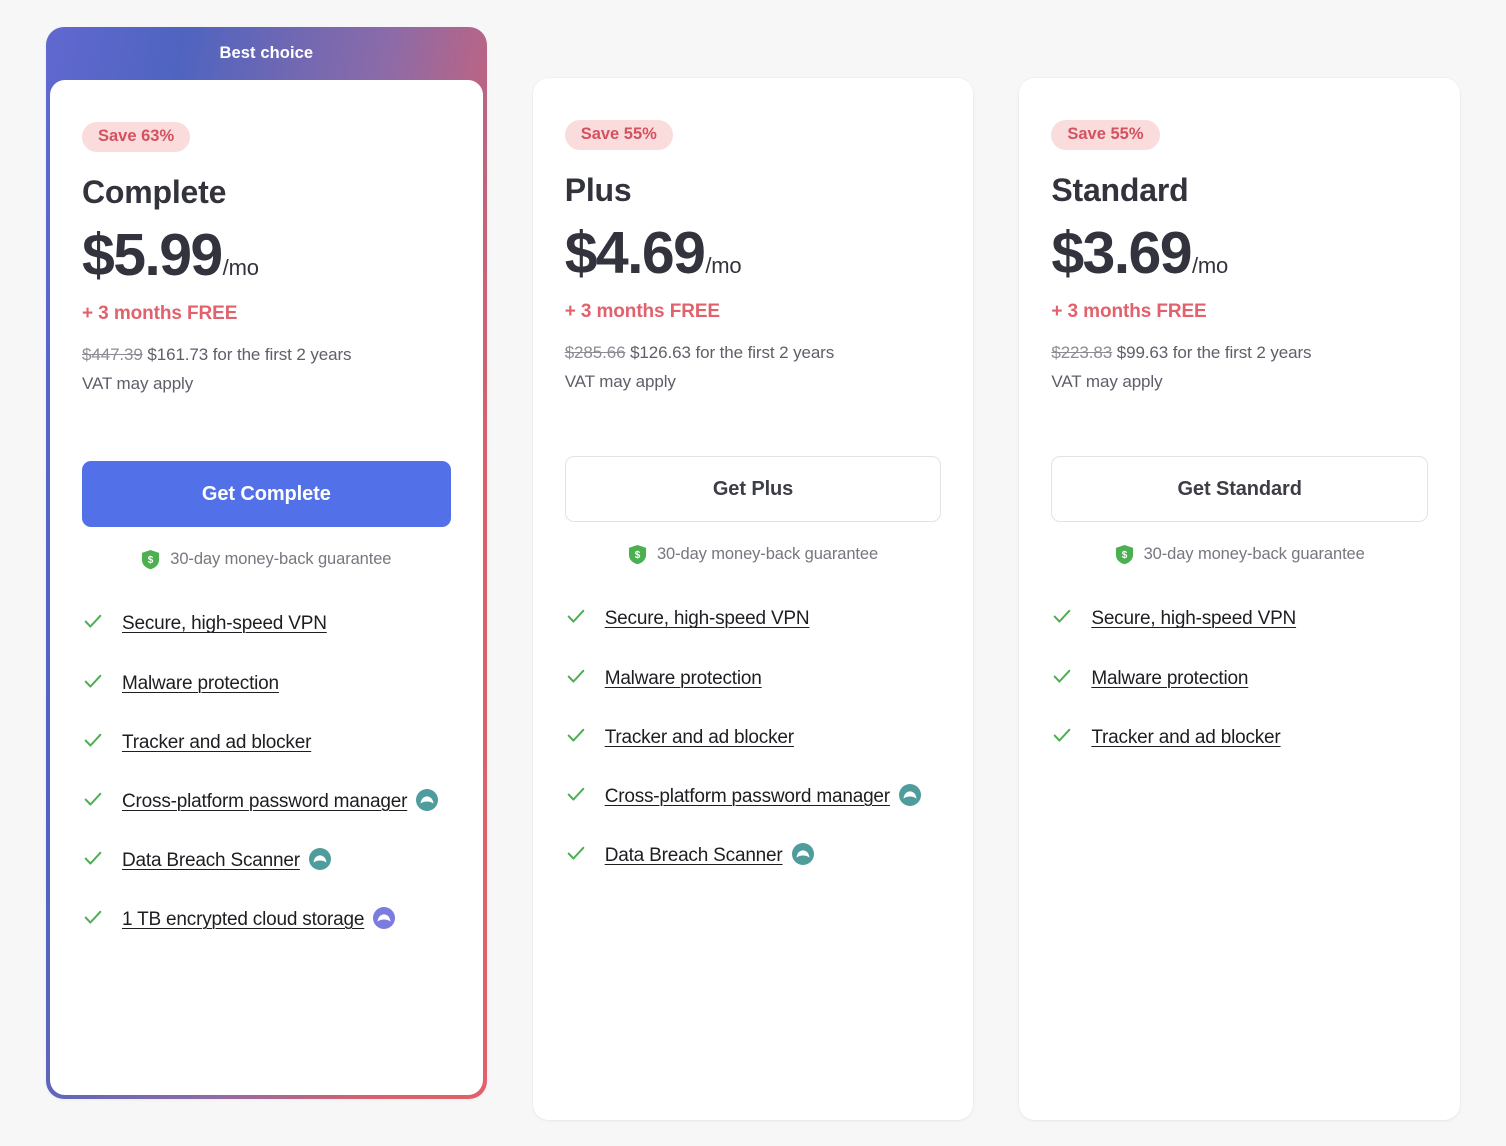  I want to click on save-badge: Save 63%, so click(136, 137).